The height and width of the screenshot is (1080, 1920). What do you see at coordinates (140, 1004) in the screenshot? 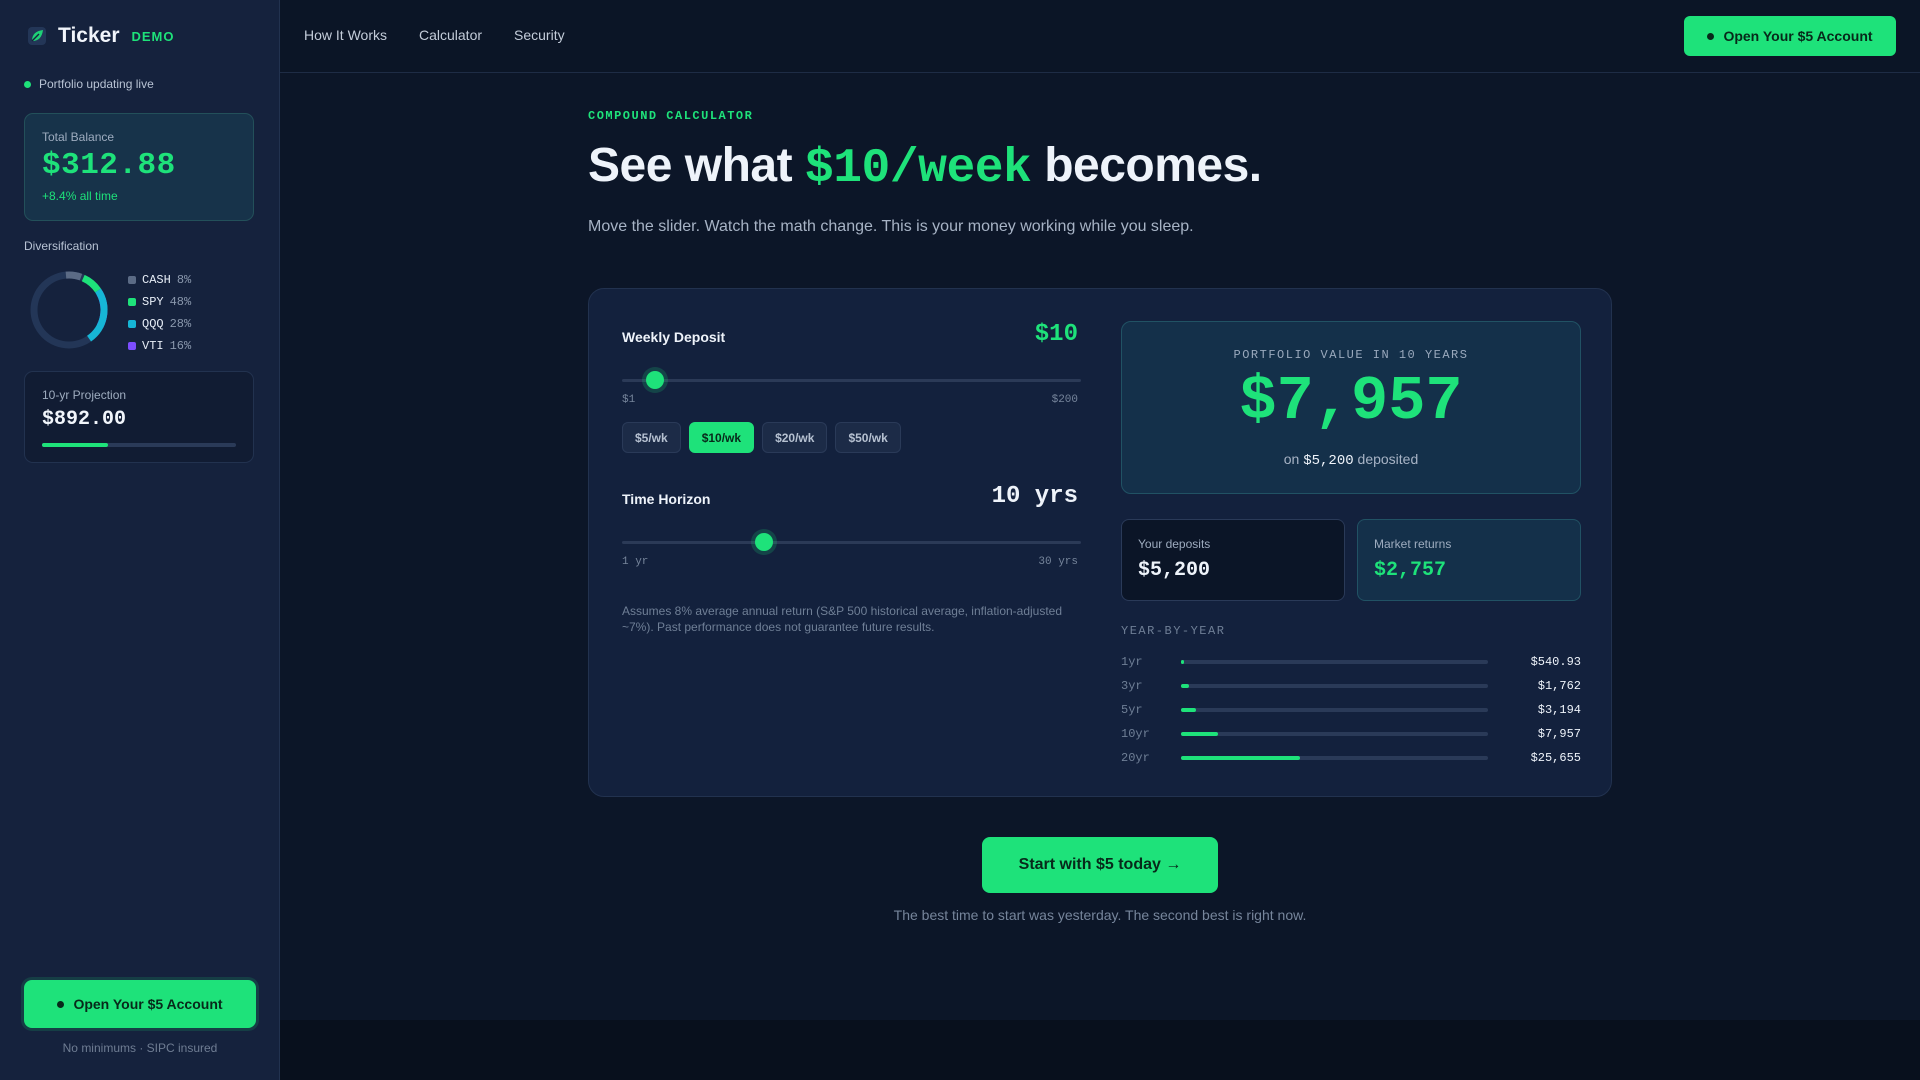
I see `open-account-button: Open Your $5 Account` at bounding box center [140, 1004].